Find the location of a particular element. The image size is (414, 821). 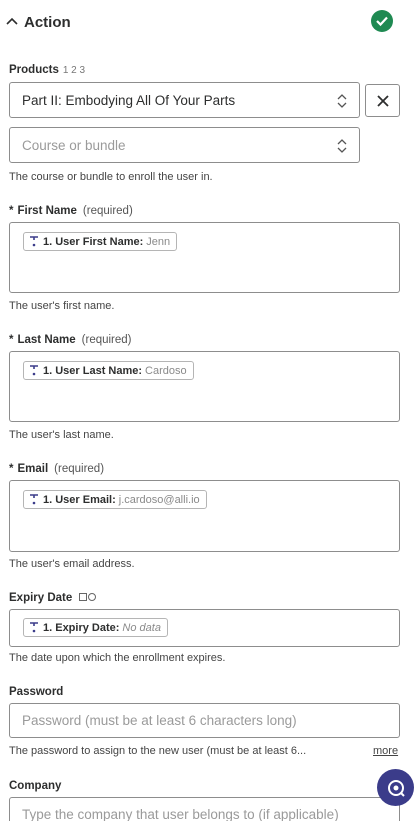

support-icon is located at coordinates (396, 788).